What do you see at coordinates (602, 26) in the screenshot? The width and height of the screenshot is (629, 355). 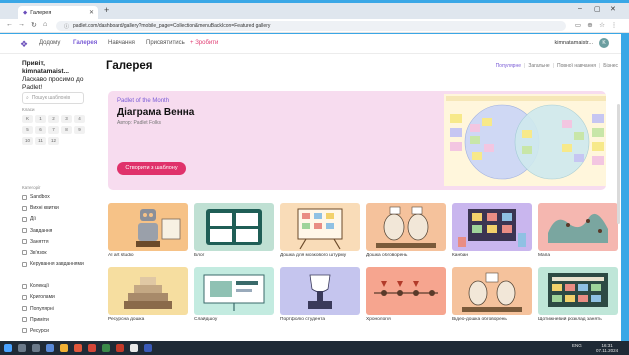 I see `bookmark-star-icon: ☆` at bounding box center [602, 26].